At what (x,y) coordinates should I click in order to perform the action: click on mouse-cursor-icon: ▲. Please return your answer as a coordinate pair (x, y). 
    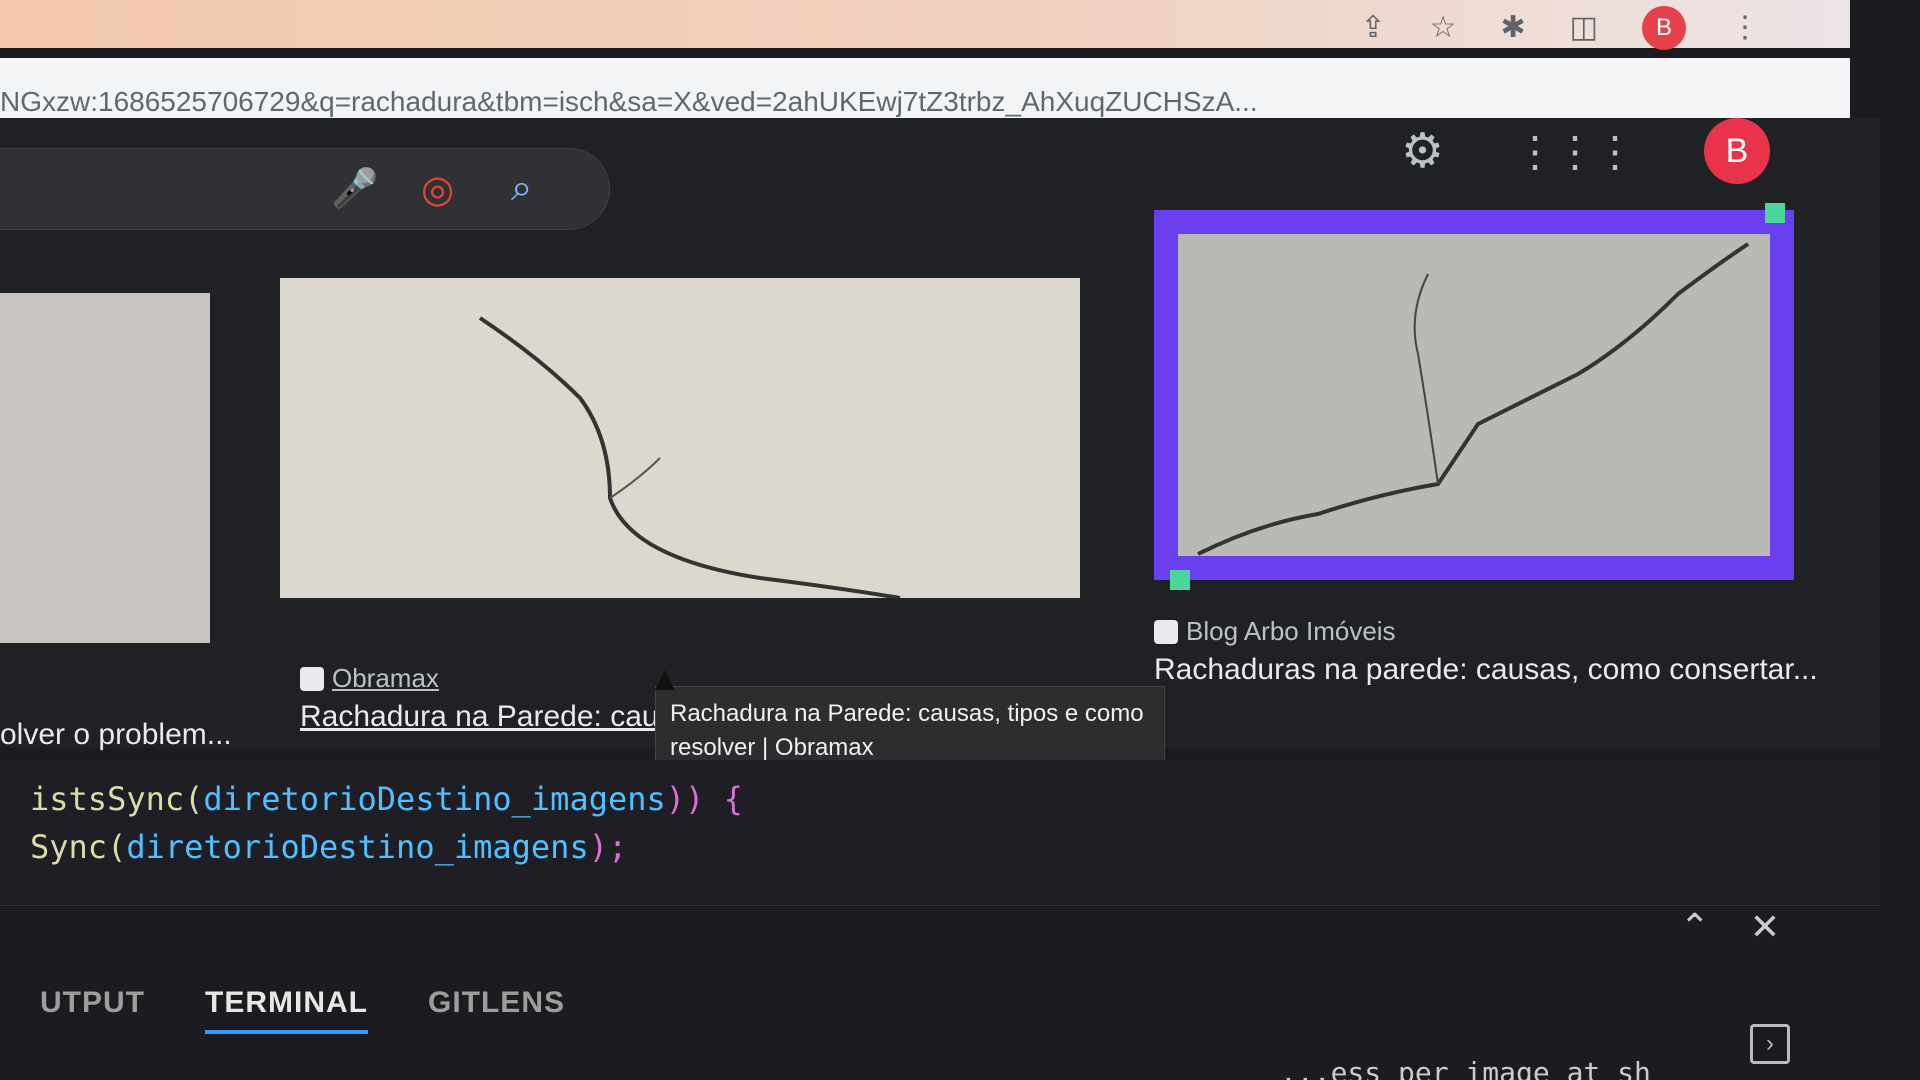
    Looking at the image, I should click on (665, 679).